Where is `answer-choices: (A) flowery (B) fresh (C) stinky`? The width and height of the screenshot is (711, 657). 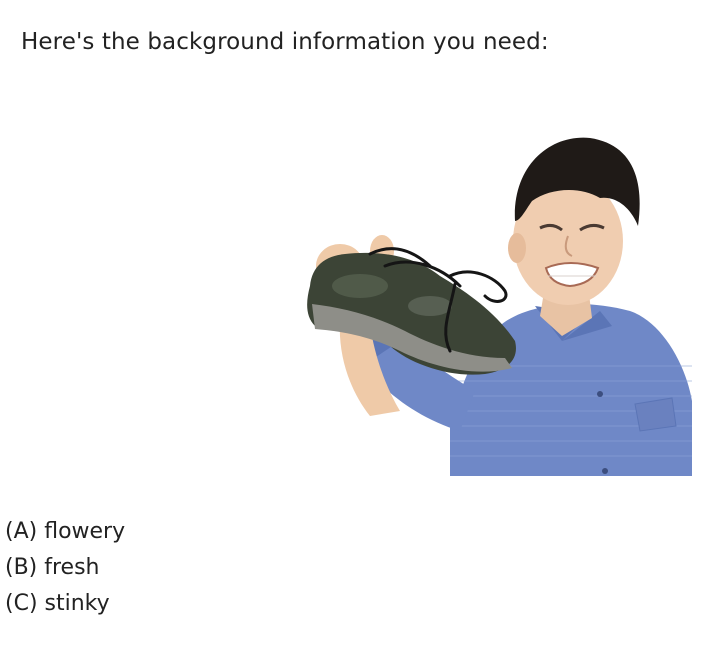
answer-choices: (A) flowery (B) fresh (C) stinky is located at coordinates (65, 568).